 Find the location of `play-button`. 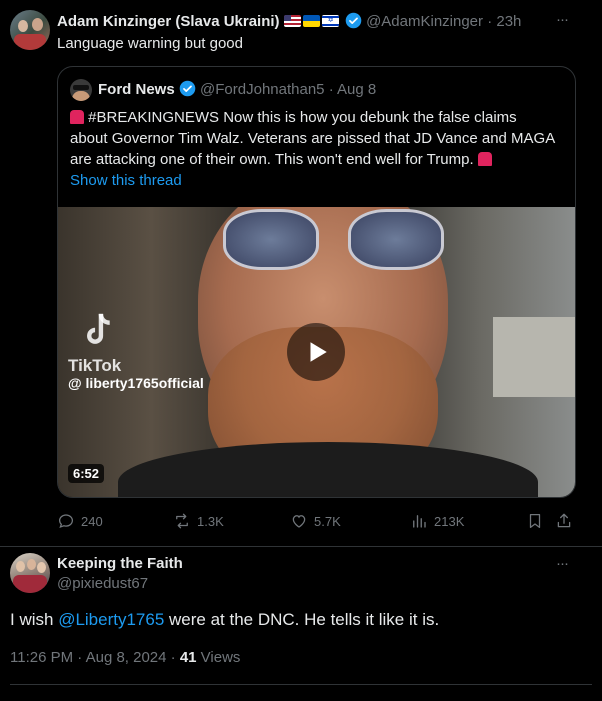

play-button is located at coordinates (316, 352).